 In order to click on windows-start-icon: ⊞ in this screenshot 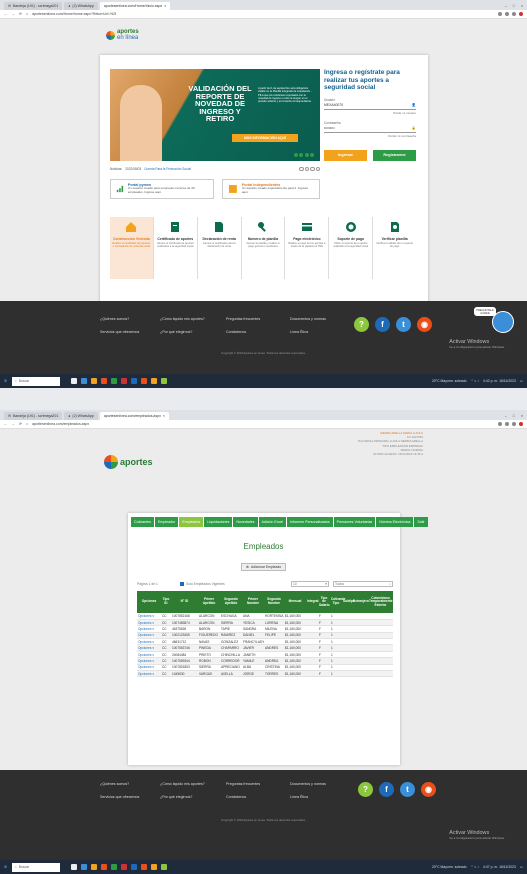, I will do `click(5, 867)`.